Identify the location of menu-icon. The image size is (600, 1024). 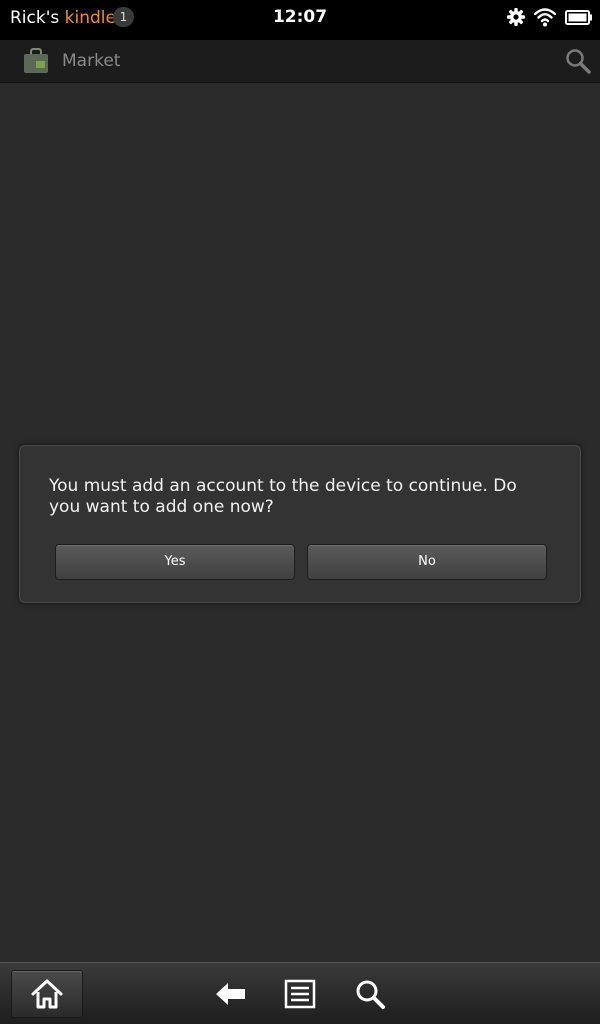
(300, 994).